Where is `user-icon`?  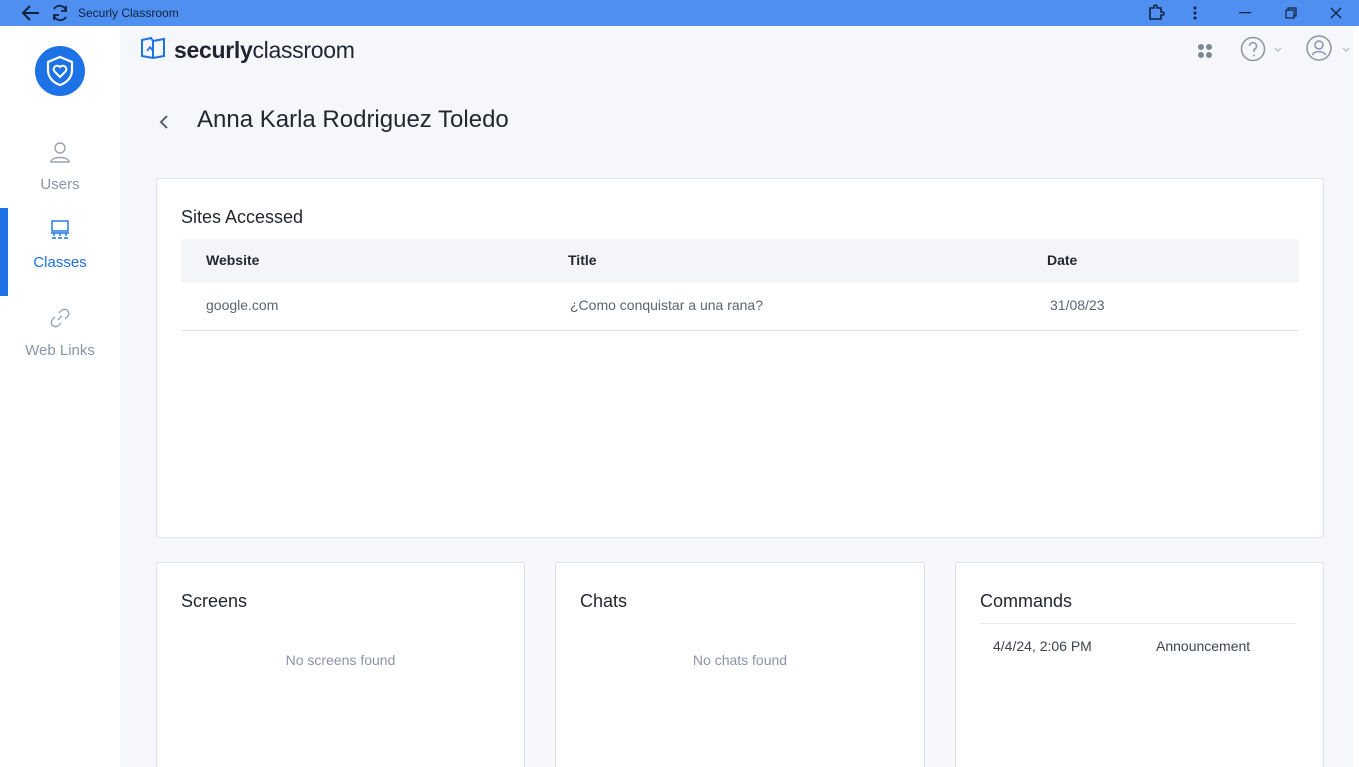
user-icon is located at coordinates (60, 152).